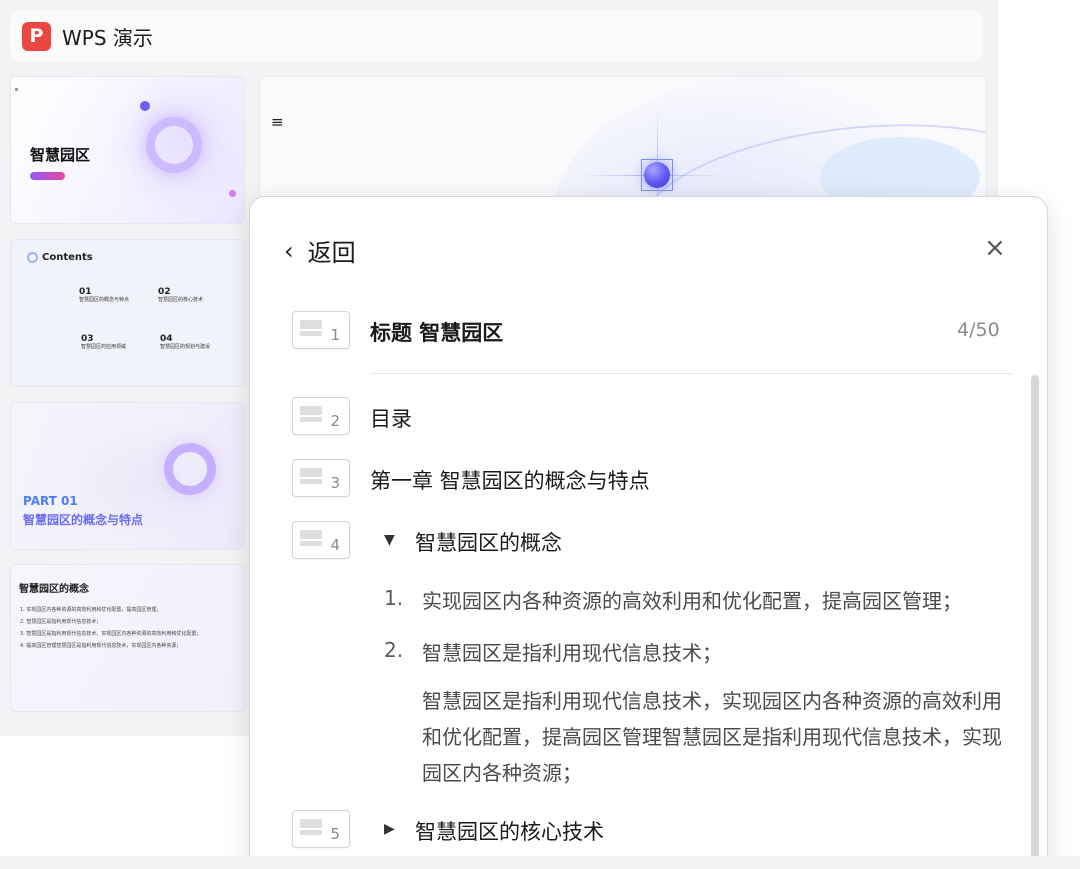  What do you see at coordinates (104, 300) in the screenshot?
I see `contents-item-text: 智慧园区的概念与特点` at bounding box center [104, 300].